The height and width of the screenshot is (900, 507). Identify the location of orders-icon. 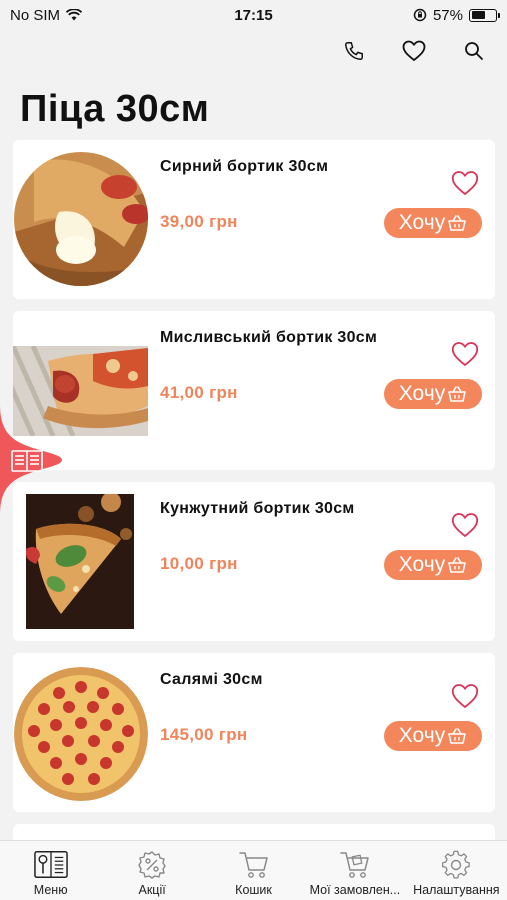
(354, 865).